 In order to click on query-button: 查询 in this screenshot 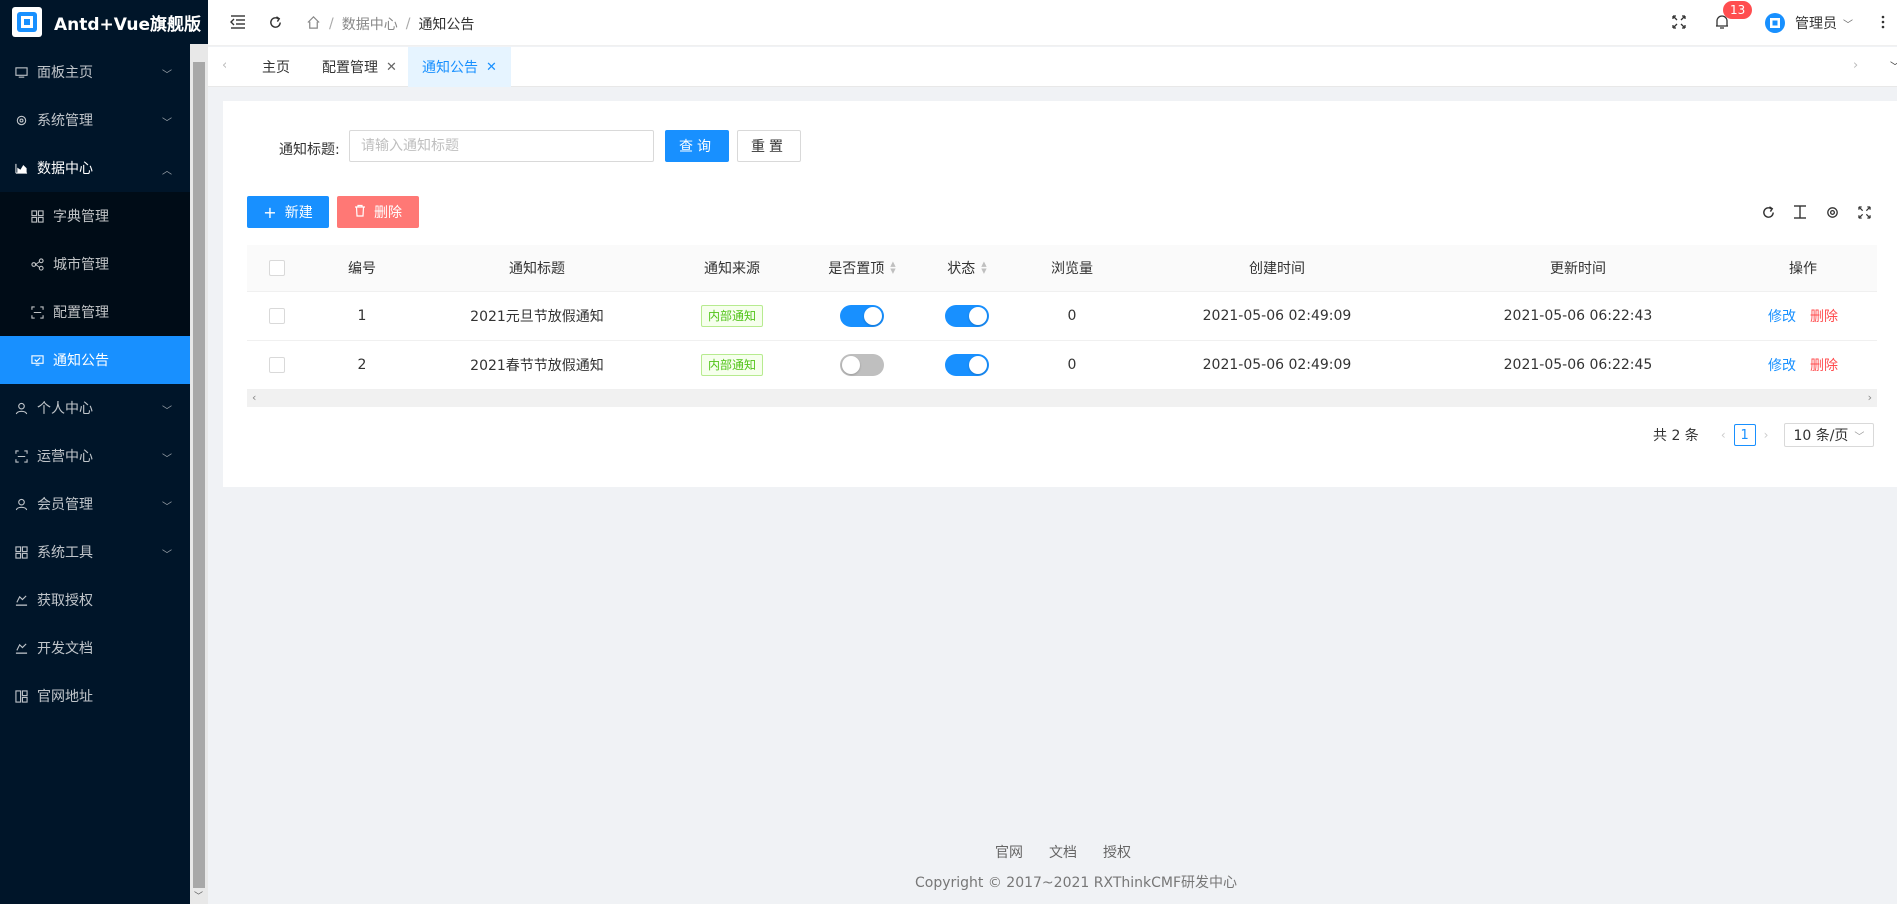, I will do `click(697, 146)`.